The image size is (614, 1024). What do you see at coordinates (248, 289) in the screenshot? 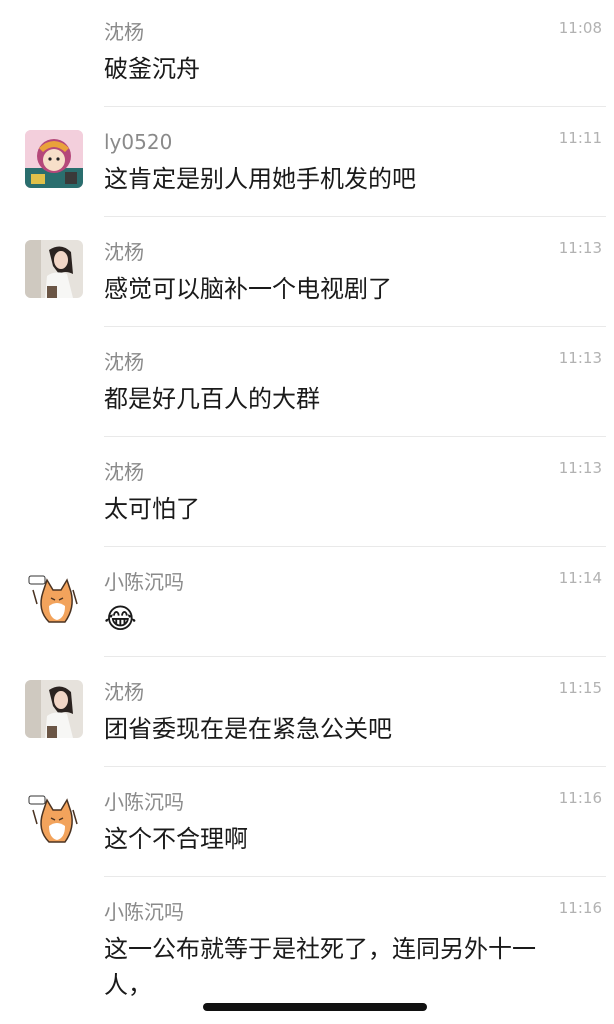
I see `message-text: 感觉可以脑补一个电视剧了` at bounding box center [248, 289].